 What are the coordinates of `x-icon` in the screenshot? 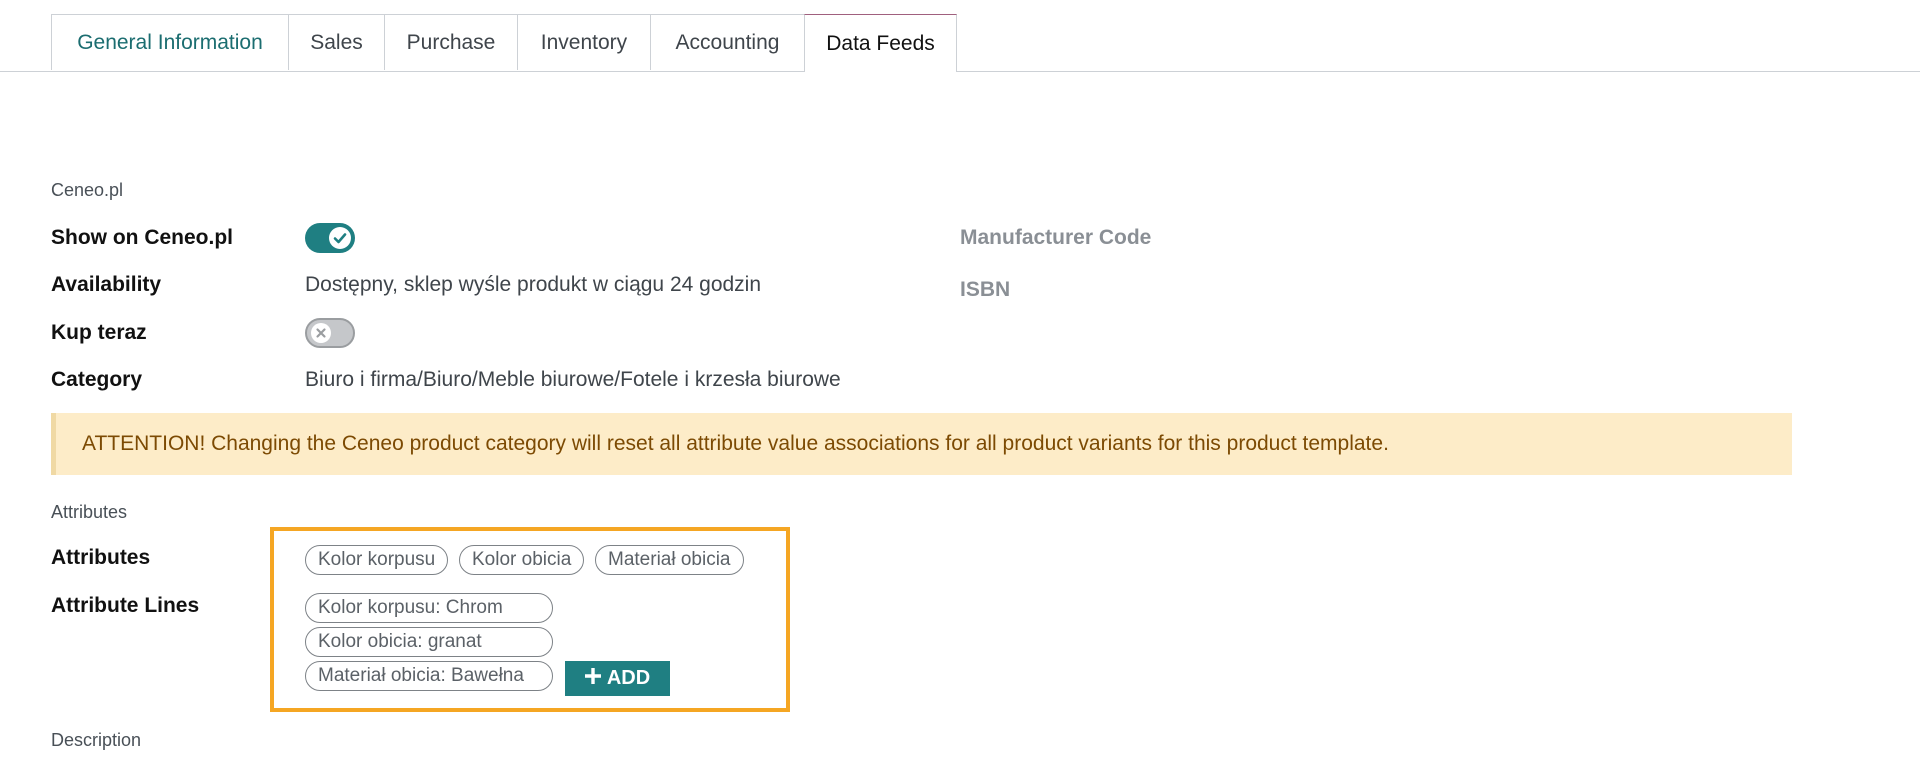 It's located at (321, 333).